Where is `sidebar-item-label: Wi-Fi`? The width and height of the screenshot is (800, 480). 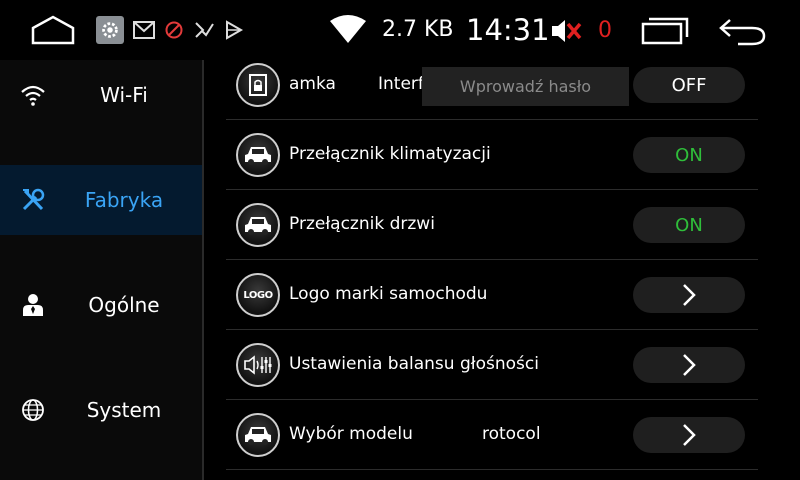 sidebar-item-label: Wi-Fi is located at coordinates (124, 95).